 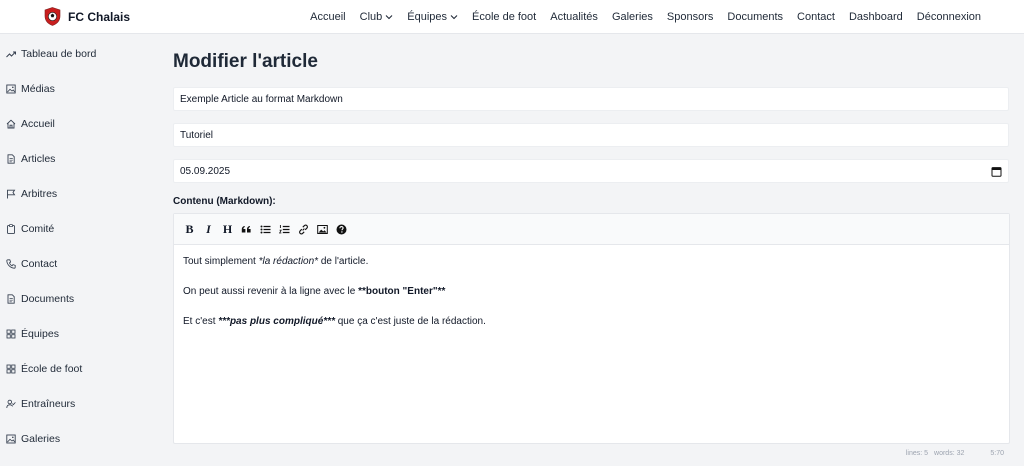 What do you see at coordinates (816, 17) in the screenshot?
I see `nav-contact: Contact` at bounding box center [816, 17].